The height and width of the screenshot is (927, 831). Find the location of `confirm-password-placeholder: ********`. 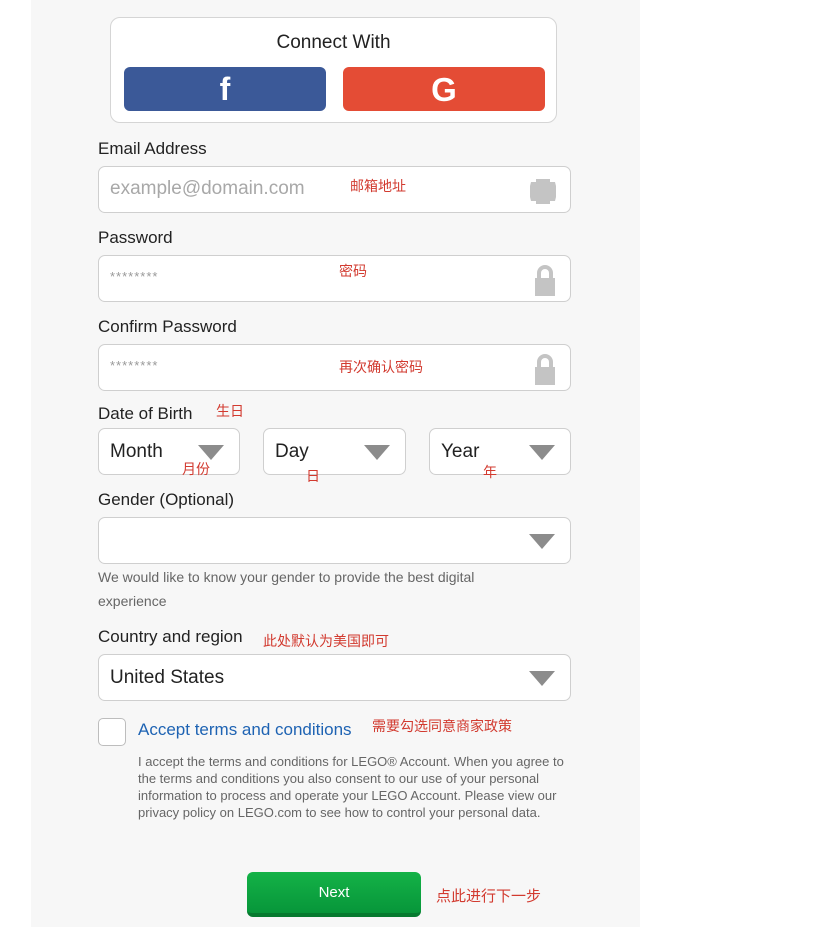

confirm-password-placeholder: ******** is located at coordinates (134, 365).